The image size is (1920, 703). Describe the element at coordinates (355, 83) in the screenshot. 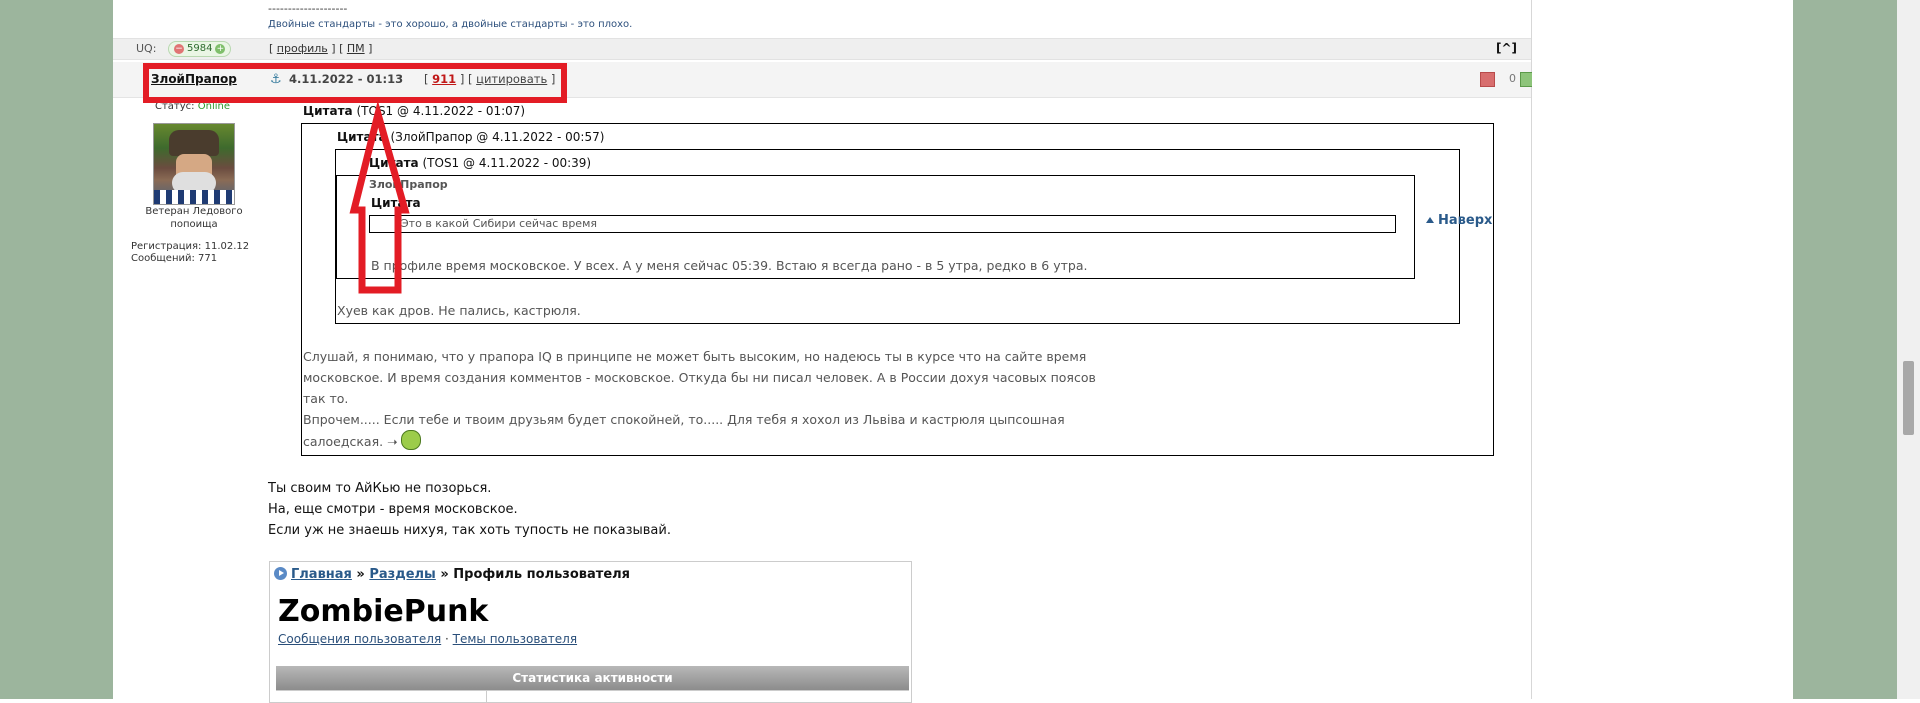

I see `highlight-box` at that location.